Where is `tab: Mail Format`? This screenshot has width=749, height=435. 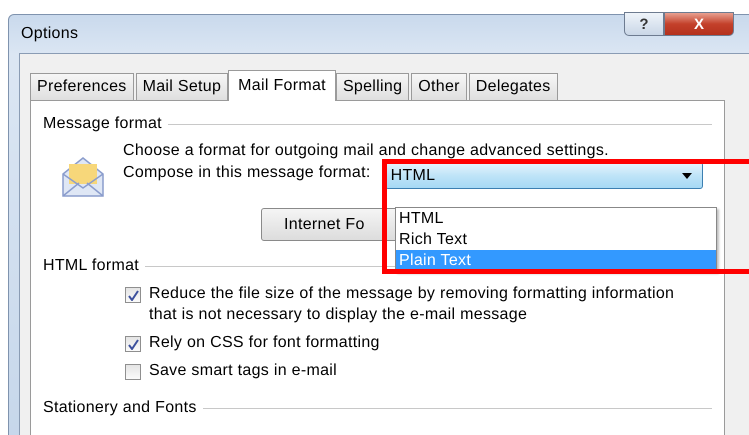 tab: Mail Format is located at coordinates (282, 85).